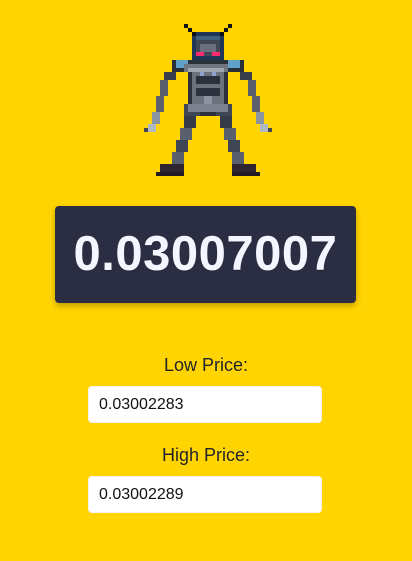  I want to click on low-price-input, so click(205, 404).